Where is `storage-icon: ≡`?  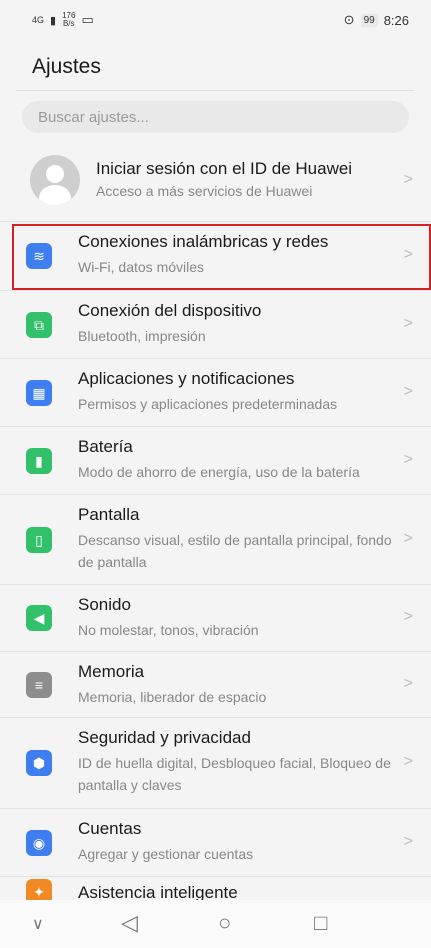 storage-icon: ≡ is located at coordinates (39, 685).